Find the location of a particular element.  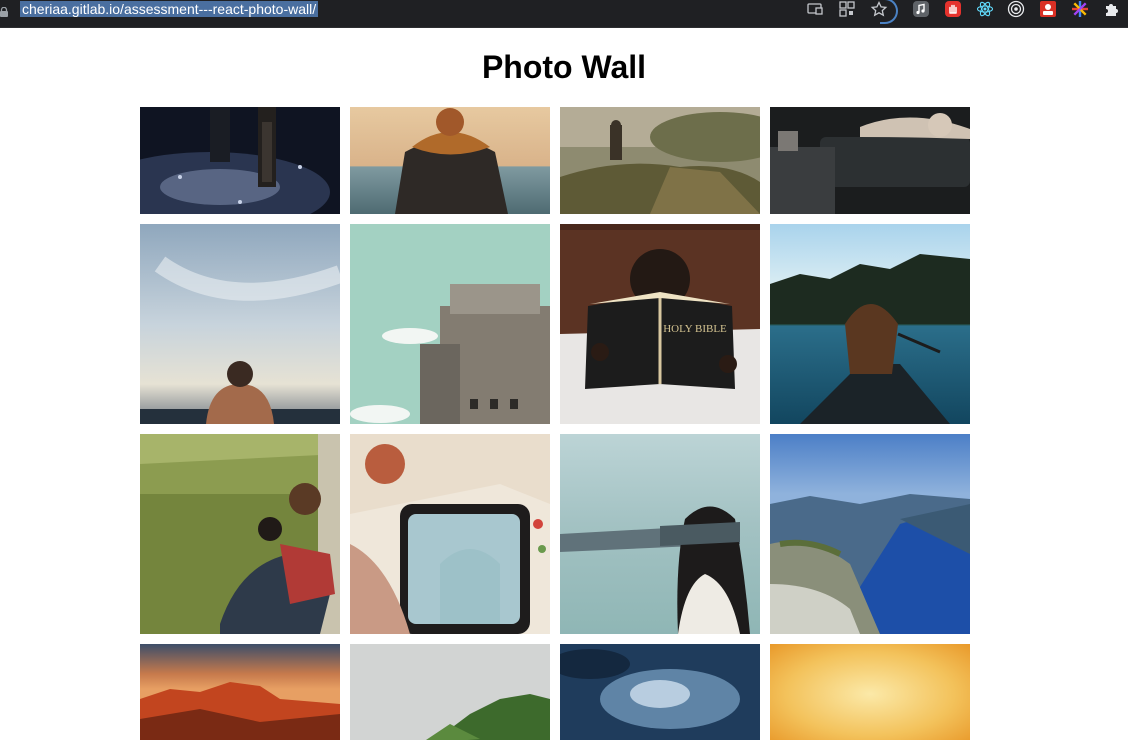

cast-icon is located at coordinates (815, 9).